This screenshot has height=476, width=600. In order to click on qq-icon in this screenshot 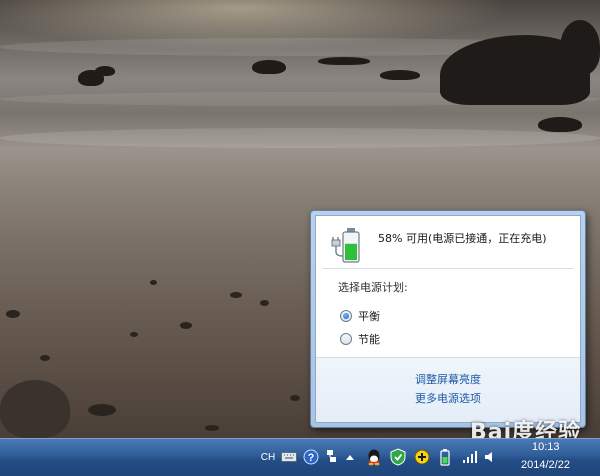, I will do `click(374, 457)`.